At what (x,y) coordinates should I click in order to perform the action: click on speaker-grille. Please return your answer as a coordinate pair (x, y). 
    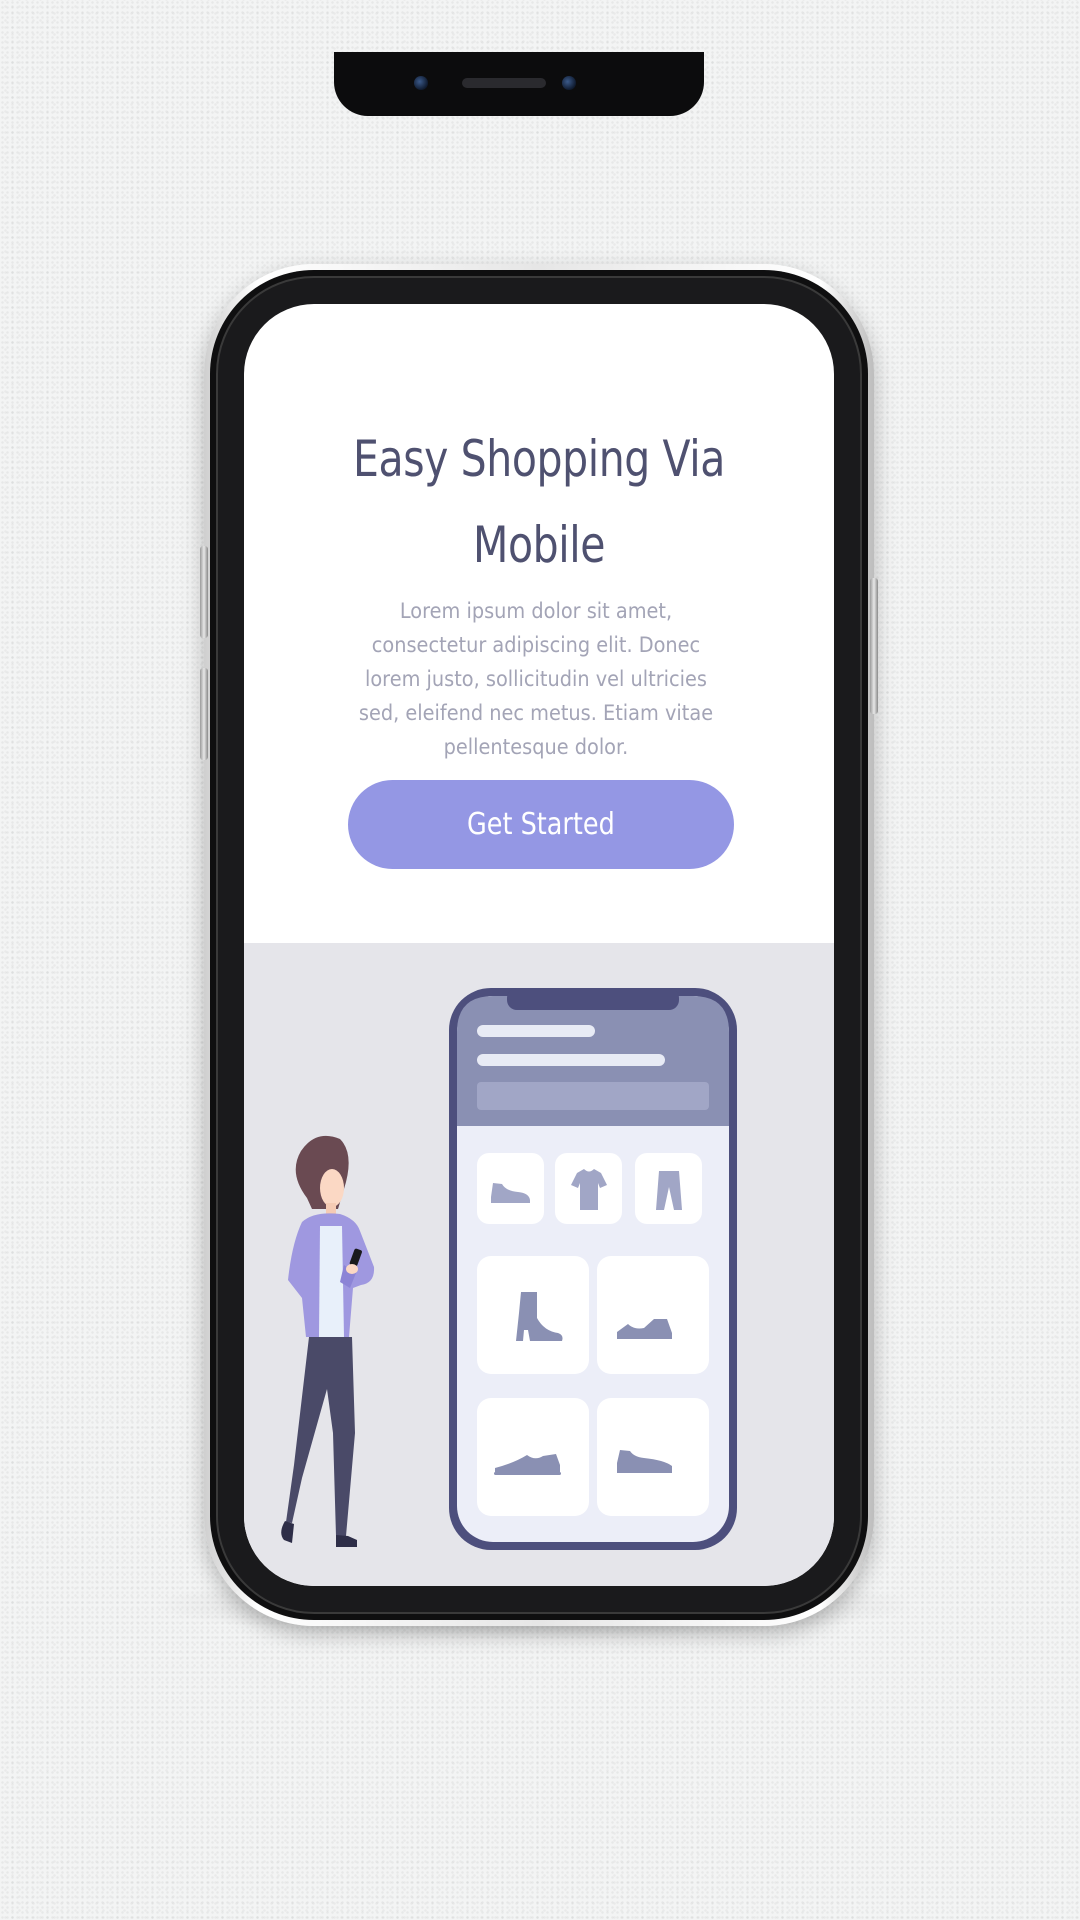
    Looking at the image, I should click on (504, 83).